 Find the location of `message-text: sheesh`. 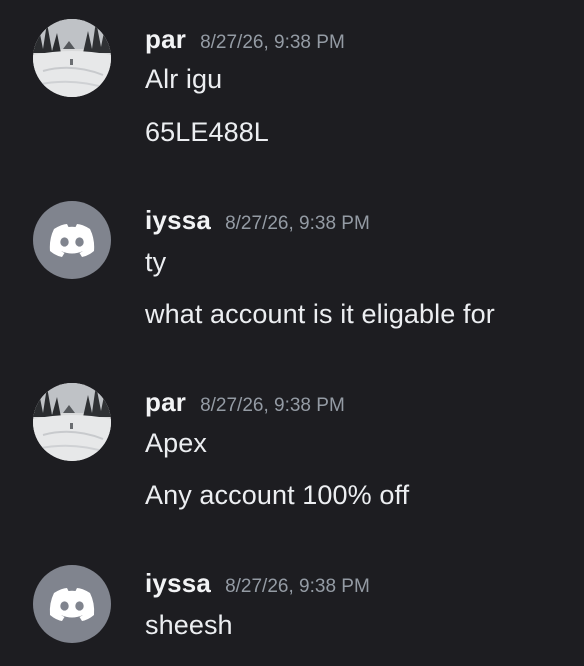

message-text: sheesh is located at coordinates (189, 625).